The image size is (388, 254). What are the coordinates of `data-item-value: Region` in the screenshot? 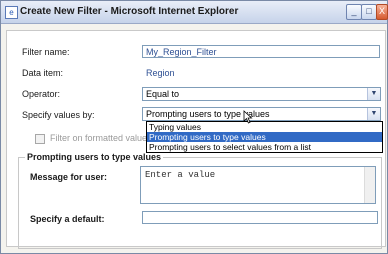 It's located at (160, 73).